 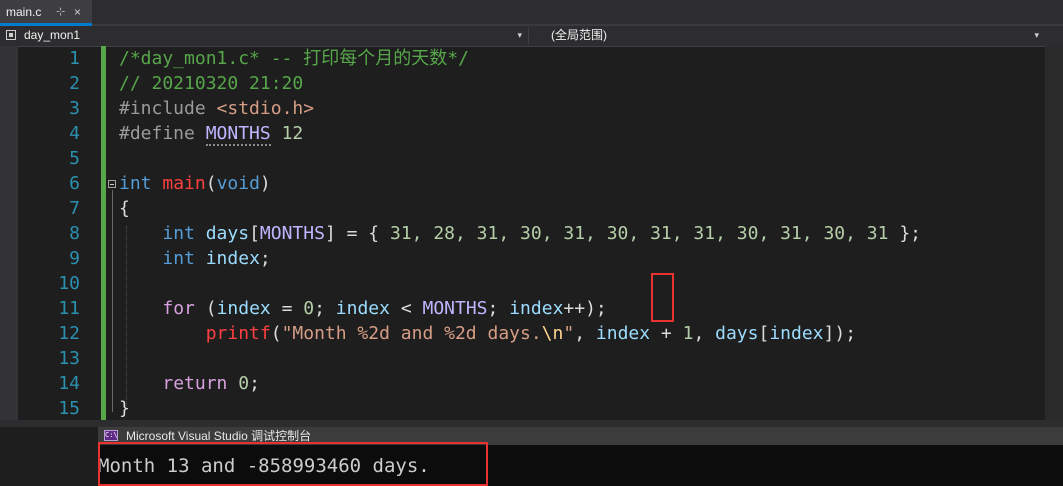 I want to click on line-number: 10, so click(x=69, y=283).